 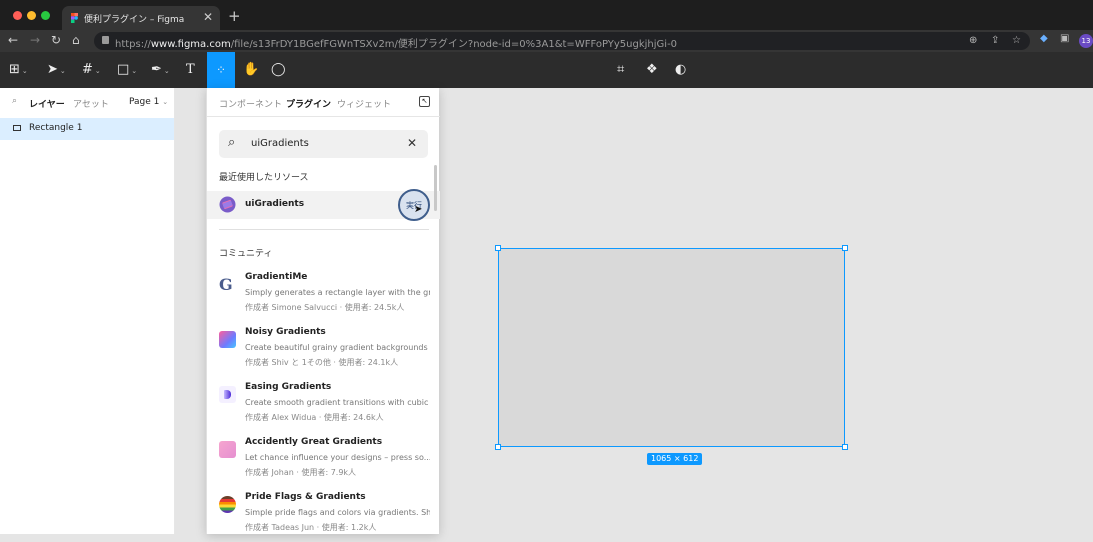 I want to click on layers-panel: ⌕ レイヤー アセット Page 1 ⌄ Rectangle 1, so click(x=87, y=311).